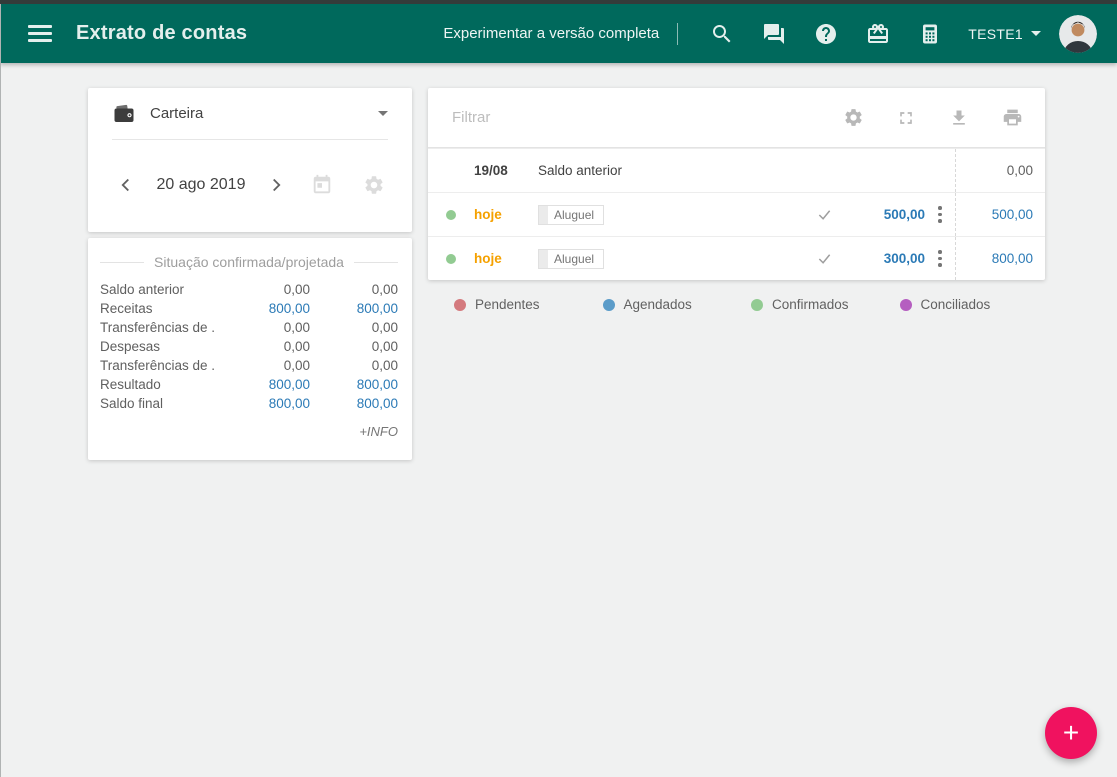 This screenshot has height=777, width=1117. I want to click on fullscreen-icon, so click(906, 118).